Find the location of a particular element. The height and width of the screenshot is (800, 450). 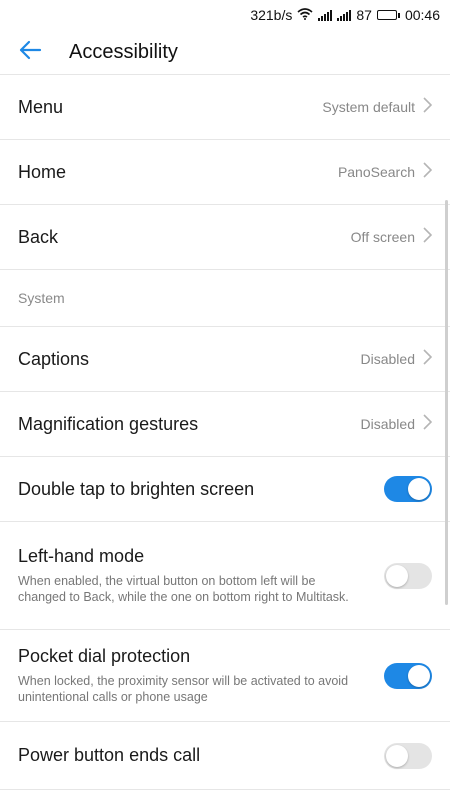

row-label: Left-hand mode is located at coordinates (81, 556).